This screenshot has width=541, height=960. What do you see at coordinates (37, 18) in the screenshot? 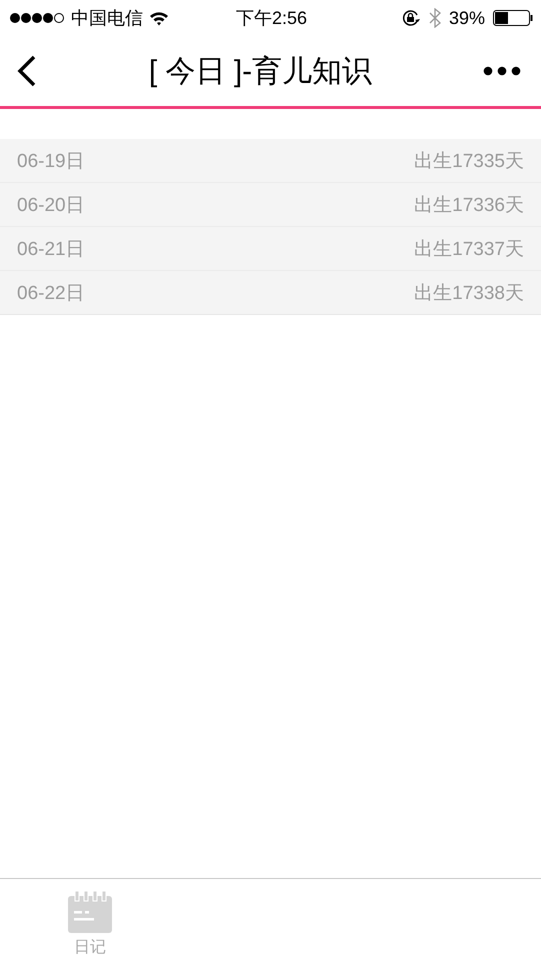
I see `signal-icon` at bounding box center [37, 18].